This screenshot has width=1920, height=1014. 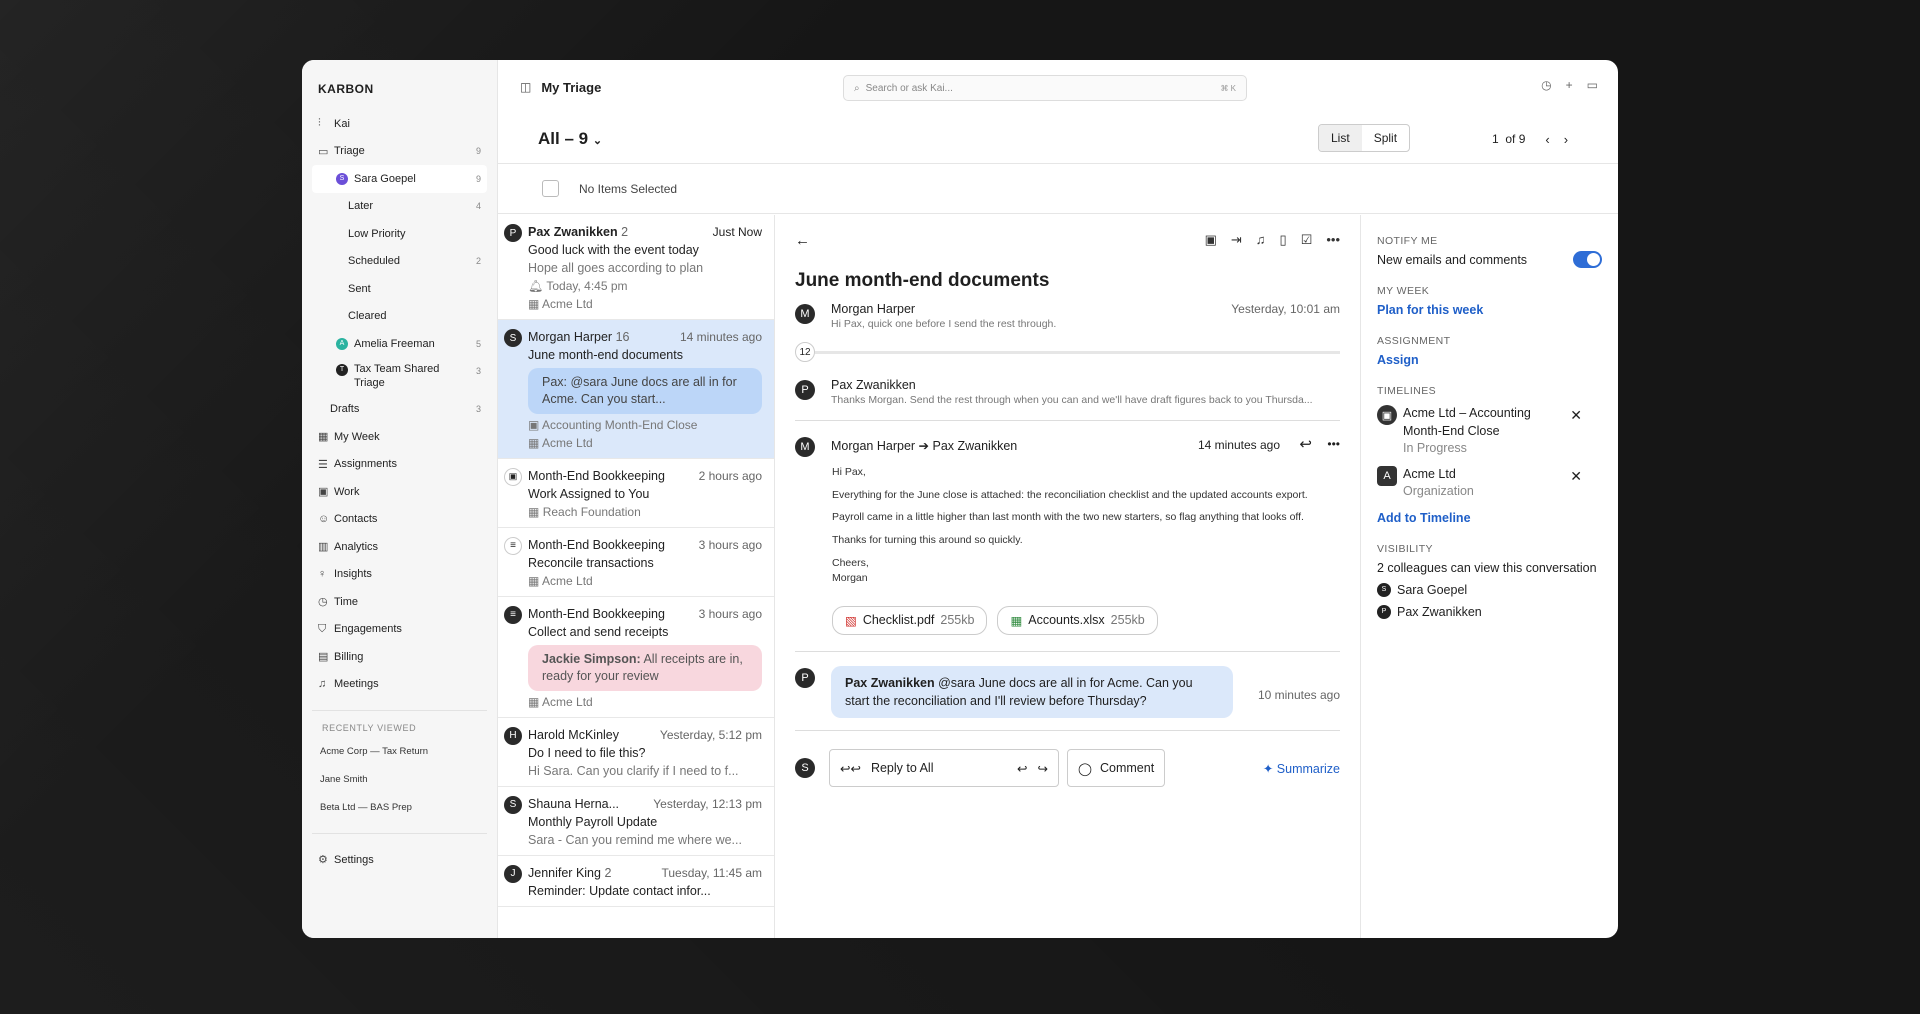 What do you see at coordinates (399, 207) in the screenshot?
I see `sidebar-item-later: Later 4` at bounding box center [399, 207].